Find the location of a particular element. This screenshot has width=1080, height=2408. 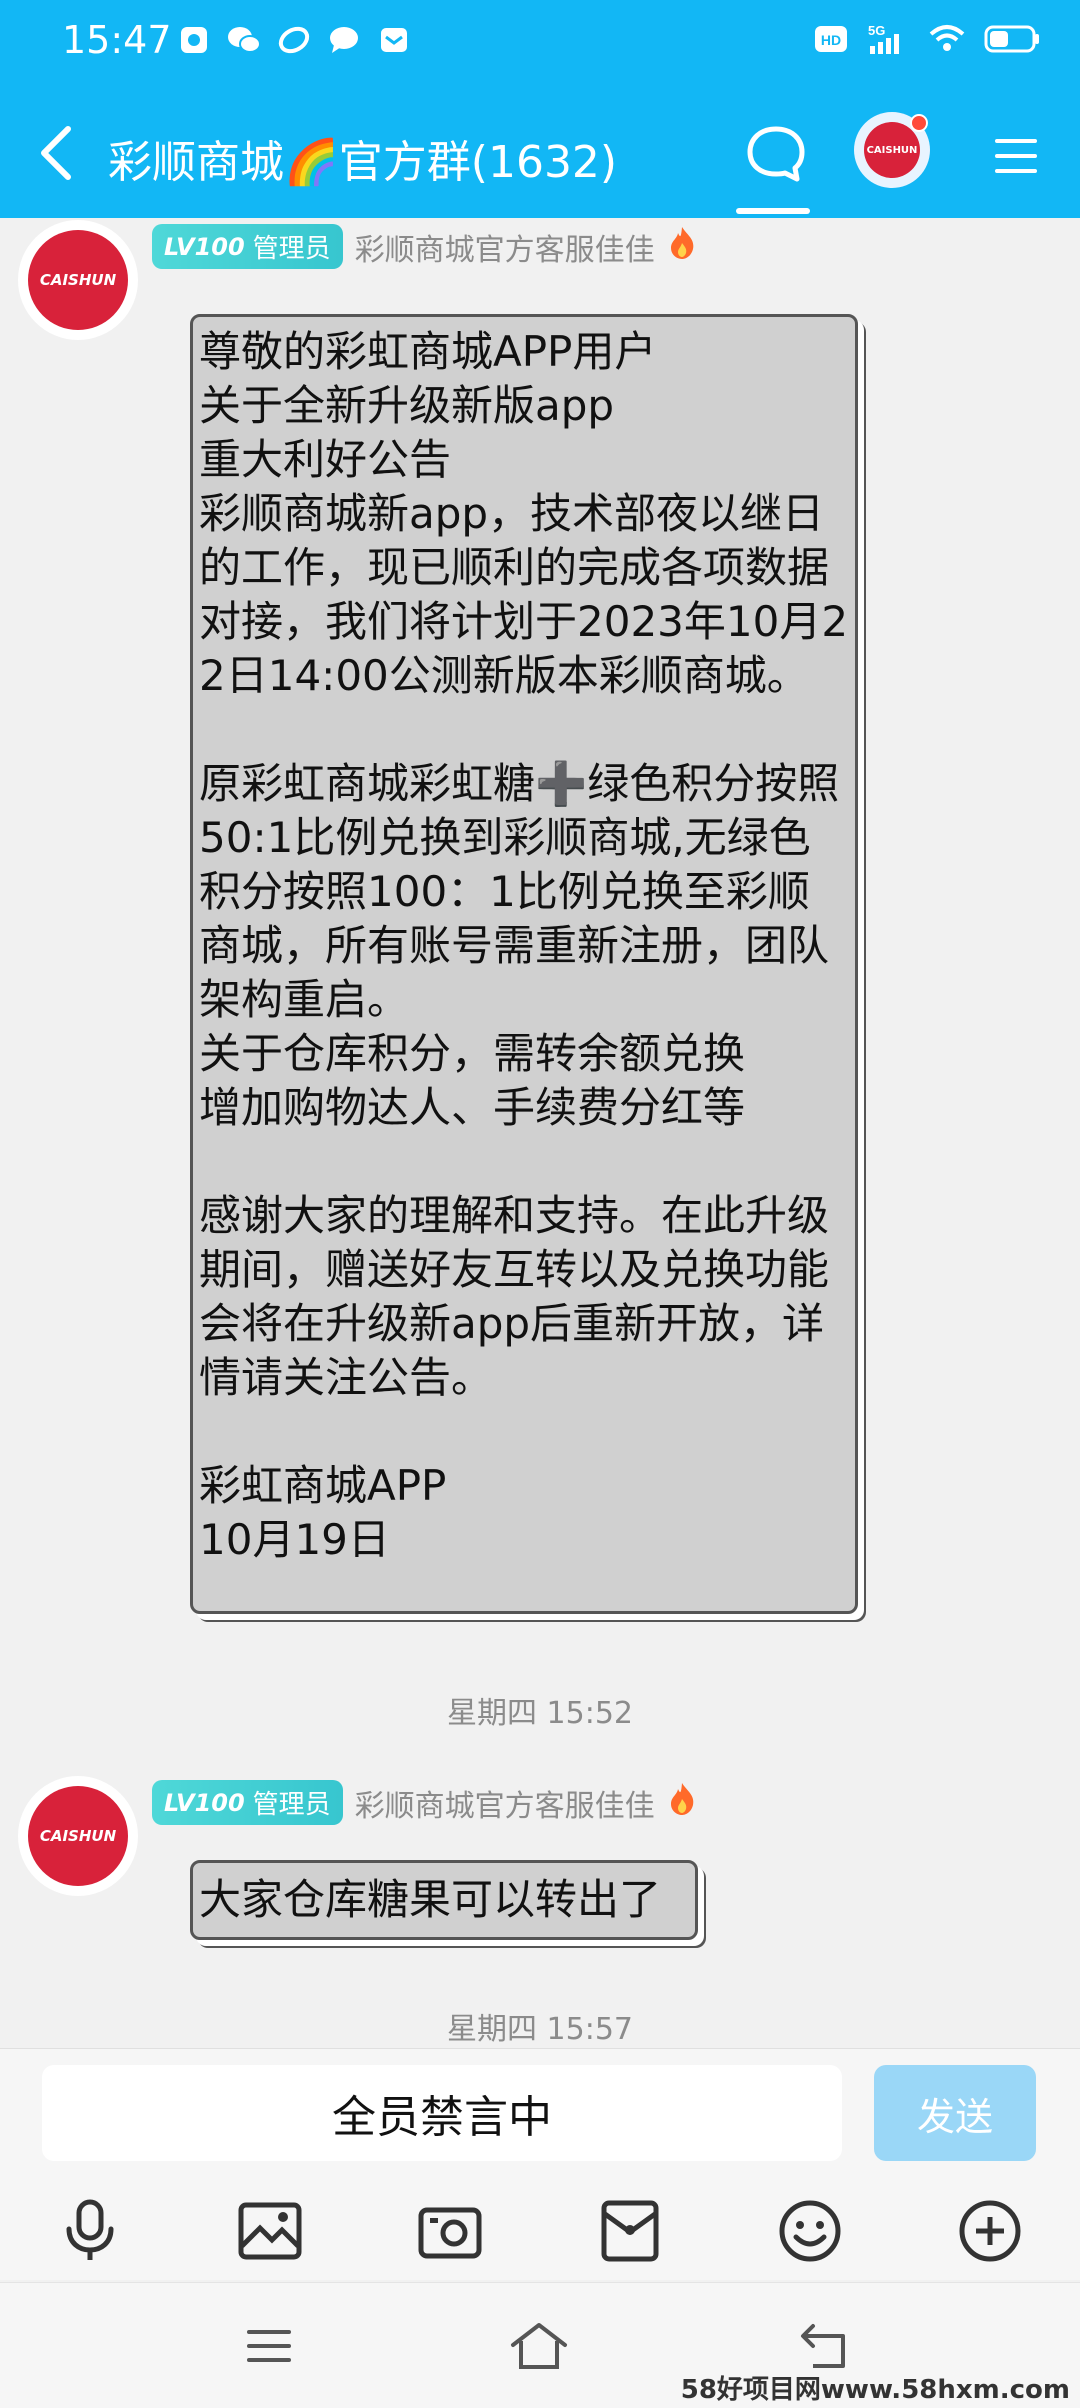

muted-input-field: 全员禁言中 is located at coordinates (442, 2113).